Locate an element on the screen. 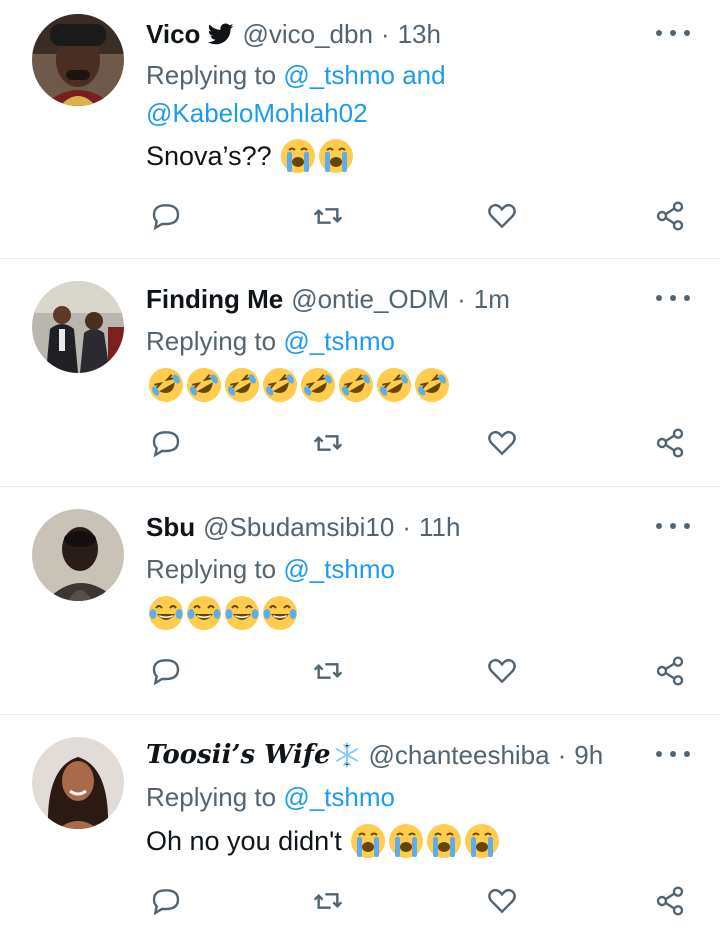  mention-link: @KabeloMohlah02 is located at coordinates (257, 113).